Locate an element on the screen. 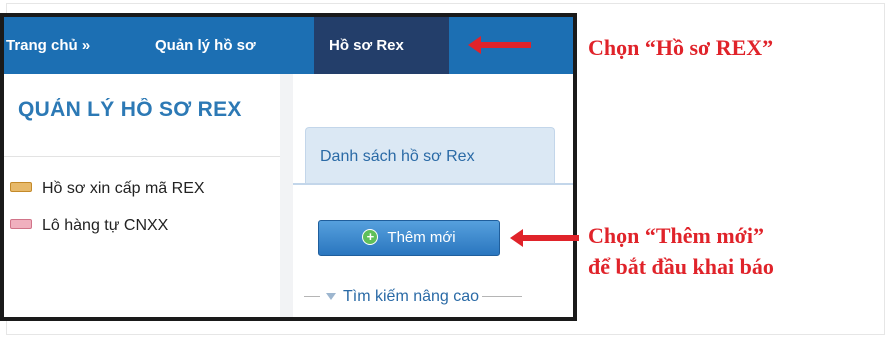 Image resolution: width=889 pixels, height=343 pixels. sidebar-item-label: Hồ sơ xin cấp mã REX is located at coordinates (123, 188).